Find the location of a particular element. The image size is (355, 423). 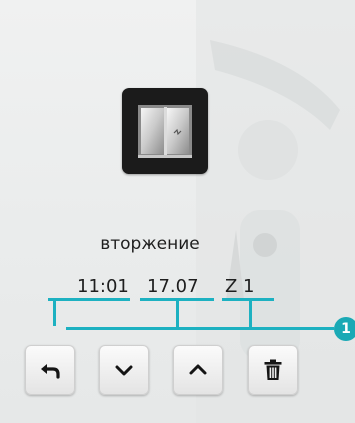

event-type-label: вторжение is located at coordinates (150, 244).